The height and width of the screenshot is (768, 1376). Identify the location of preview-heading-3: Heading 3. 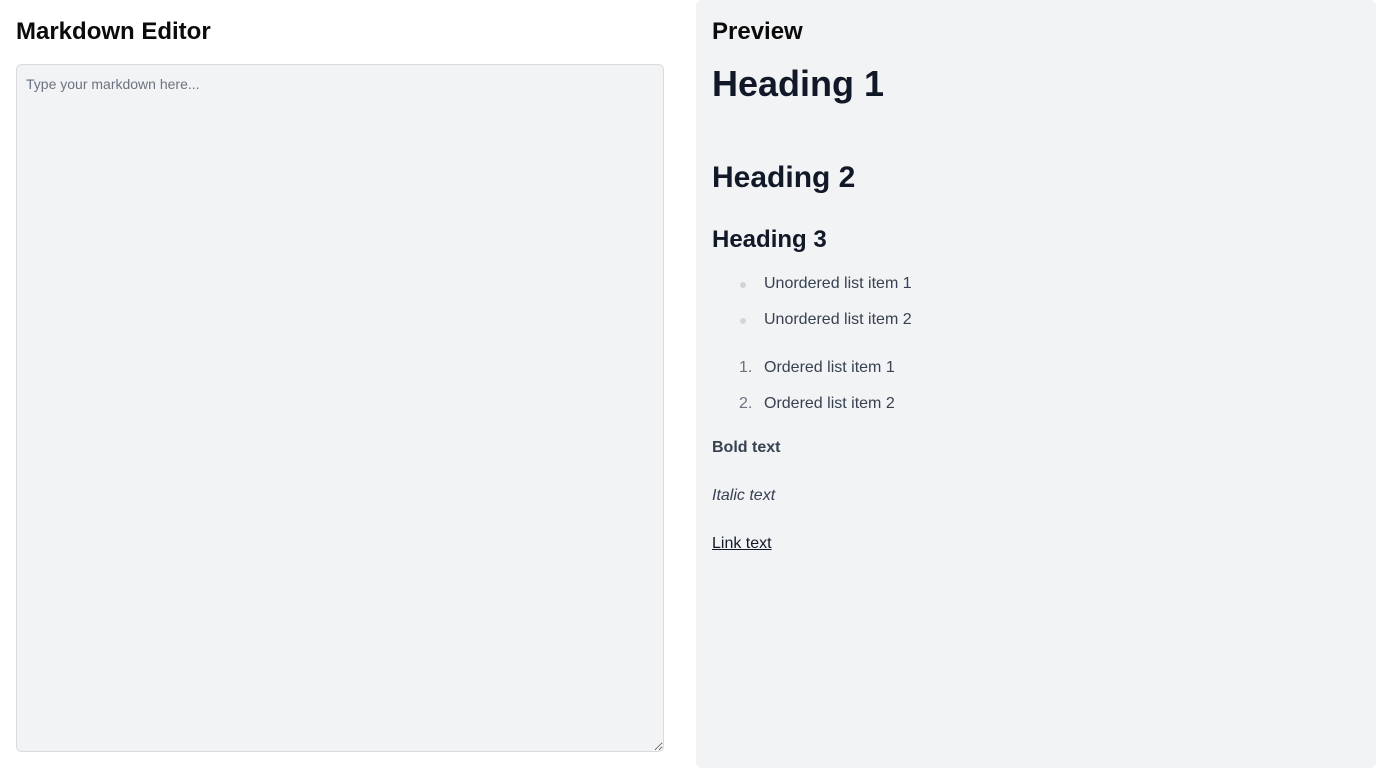
(769, 239).